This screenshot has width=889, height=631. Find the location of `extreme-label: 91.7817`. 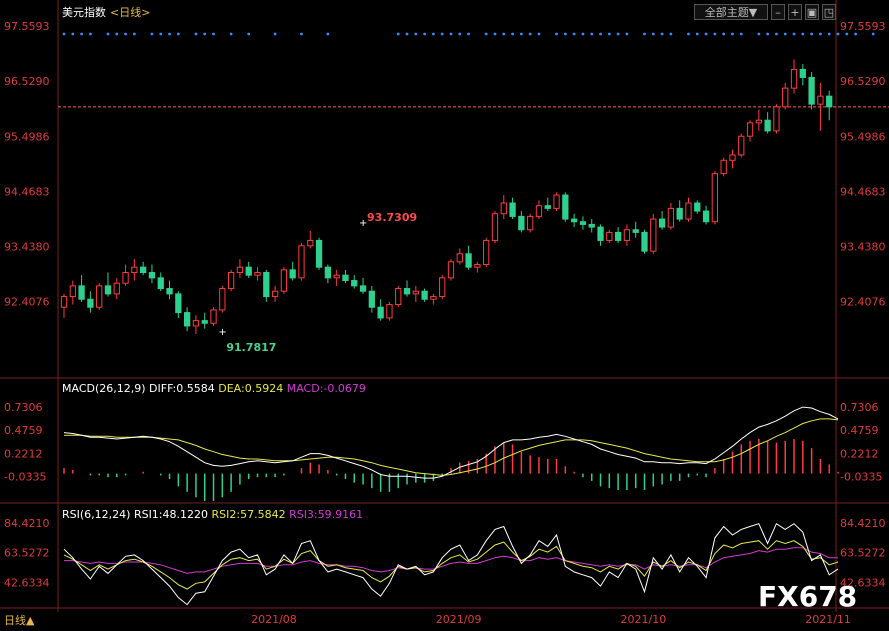

extreme-label: 91.7817 is located at coordinates (251, 347).